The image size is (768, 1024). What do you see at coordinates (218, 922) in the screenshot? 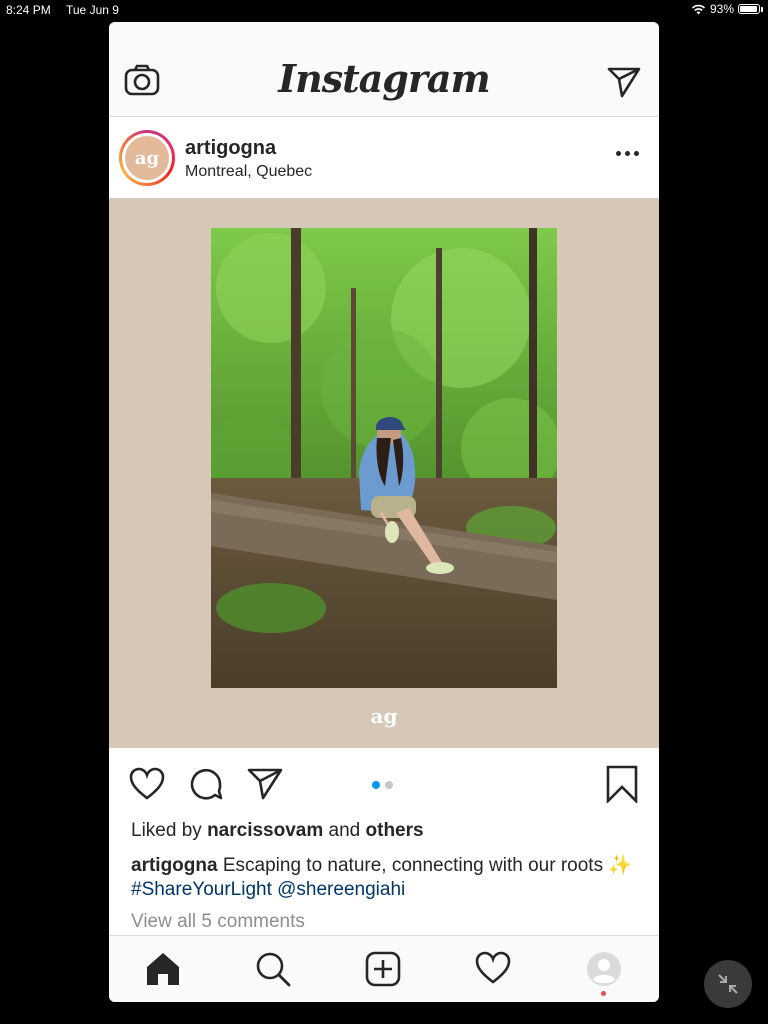
I see `view-comments-link: View all 5 comments` at bounding box center [218, 922].